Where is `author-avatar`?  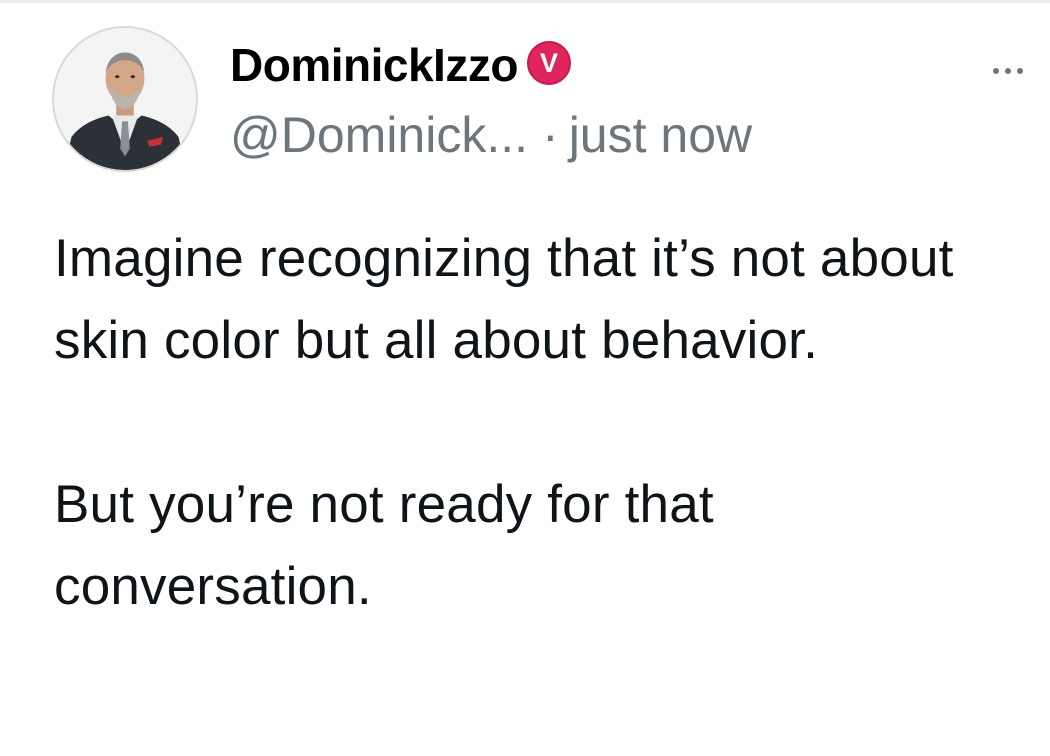
author-avatar is located at coordinates (125, 99).